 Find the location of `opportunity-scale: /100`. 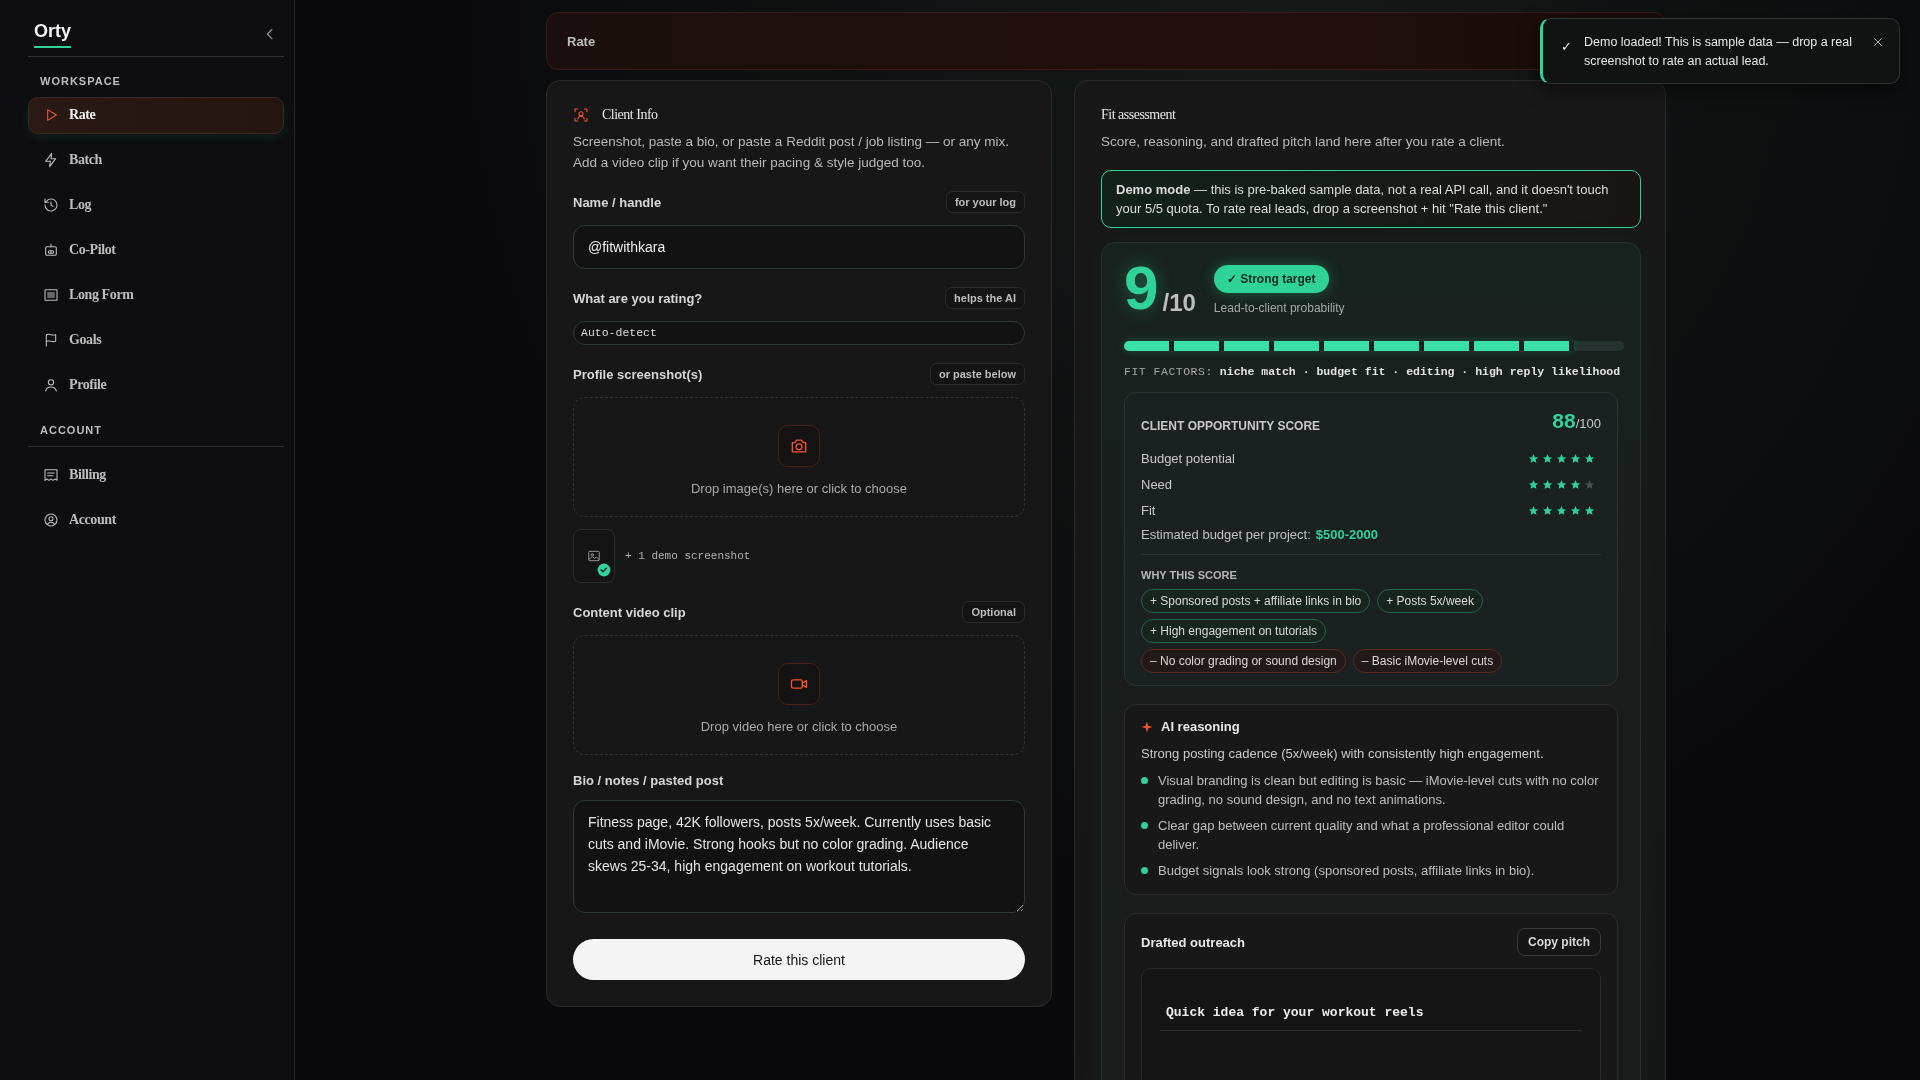

opportunity-scale: /100 is located at coordinates (1588, 423).